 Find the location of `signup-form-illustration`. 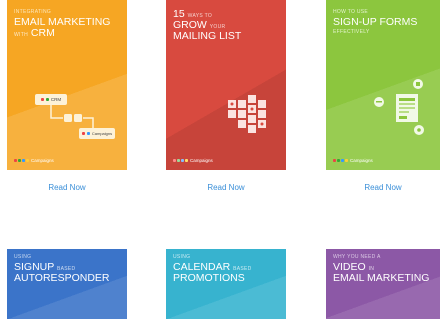

signup-form-illustration is located at coordinates (399, 107).